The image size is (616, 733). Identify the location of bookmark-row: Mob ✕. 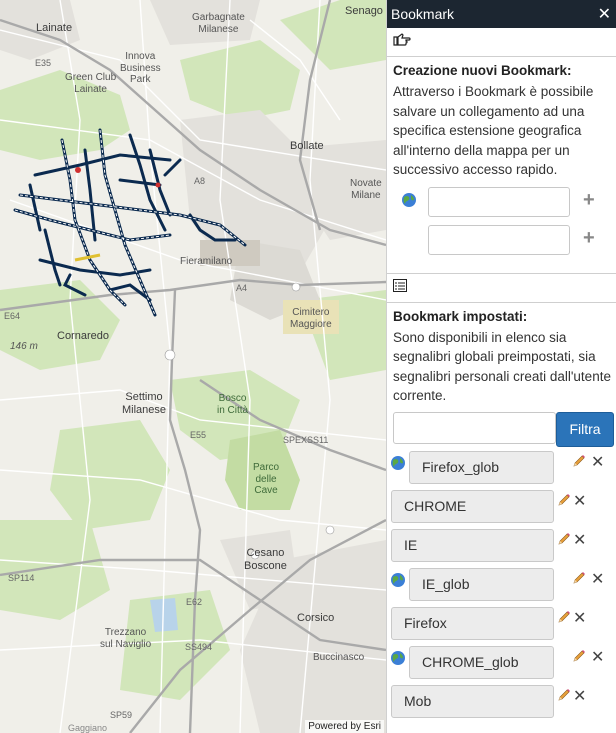
(501, 704).